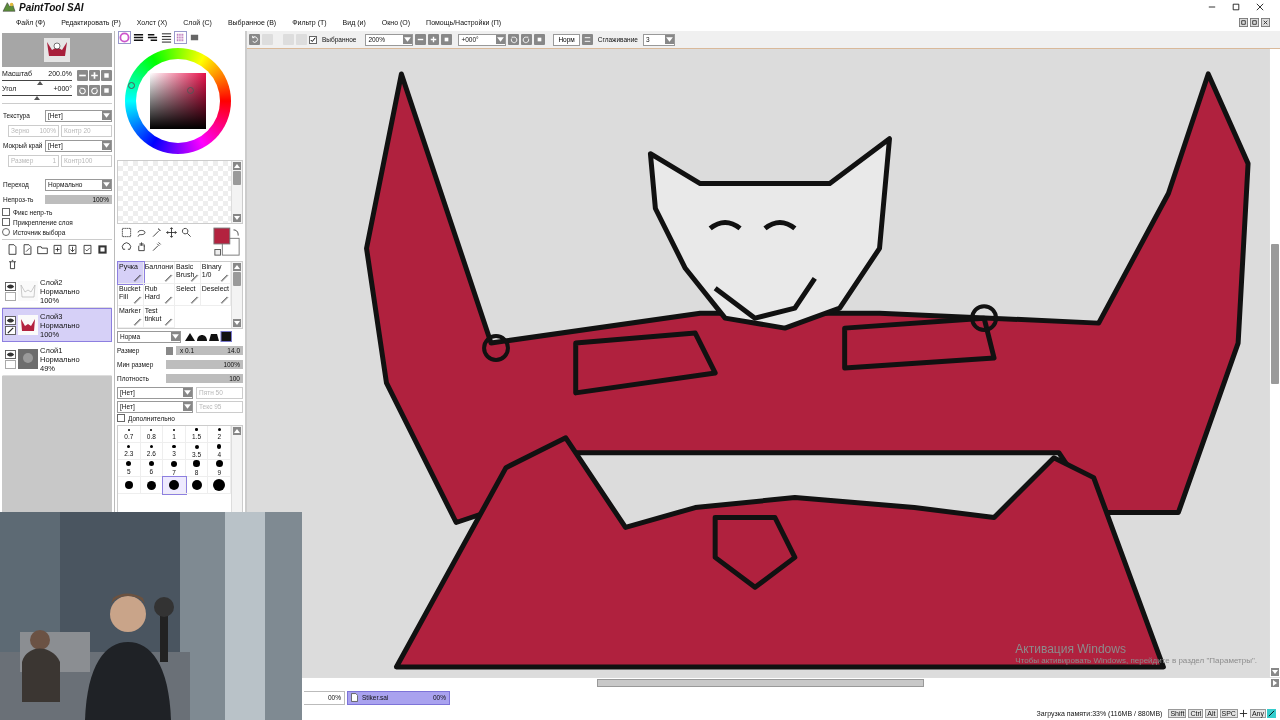  I want to click on minimize-icon, so click(1212, 7).